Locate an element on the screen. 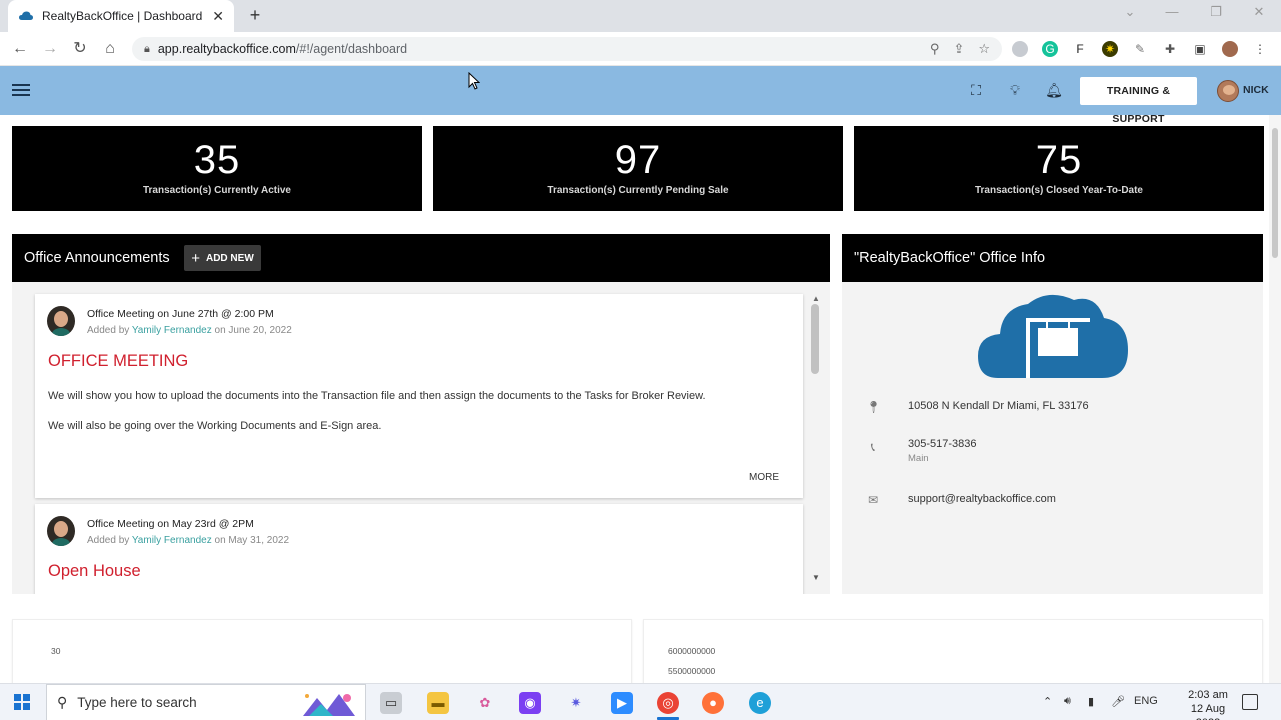 This screenshot has height=720, width=1281. extension-pen-icon: ✎ is located at coordinates (1140, 49).